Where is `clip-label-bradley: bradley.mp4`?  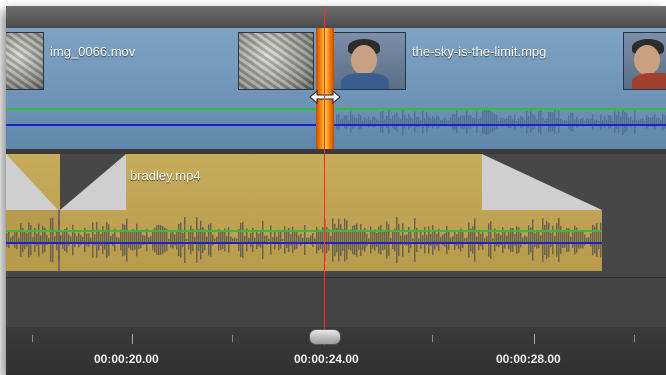
clip-label-bradley: bradley.mp4 is located at coordinates (165, 175).